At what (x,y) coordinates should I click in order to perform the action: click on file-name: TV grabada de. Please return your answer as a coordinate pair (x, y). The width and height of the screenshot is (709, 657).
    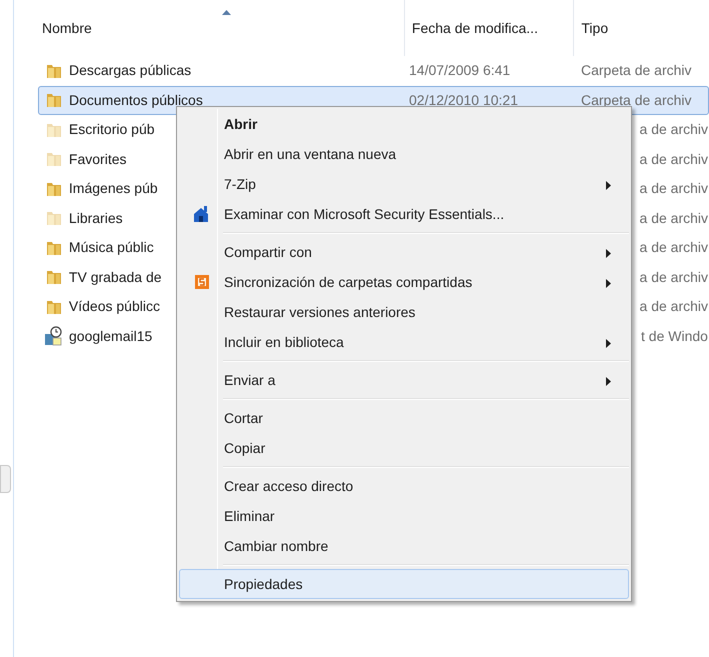
    Looking at the image, I should click on (115, 277).